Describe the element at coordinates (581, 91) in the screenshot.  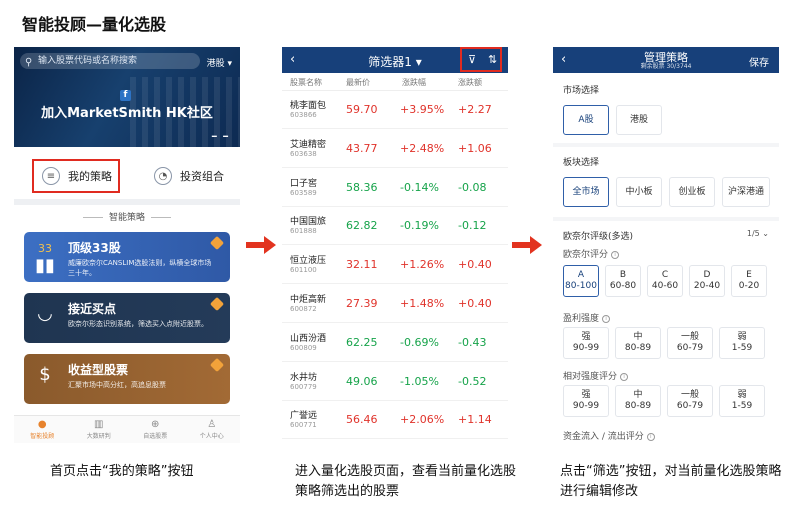
I see `market-label: 市场选择` at that location.